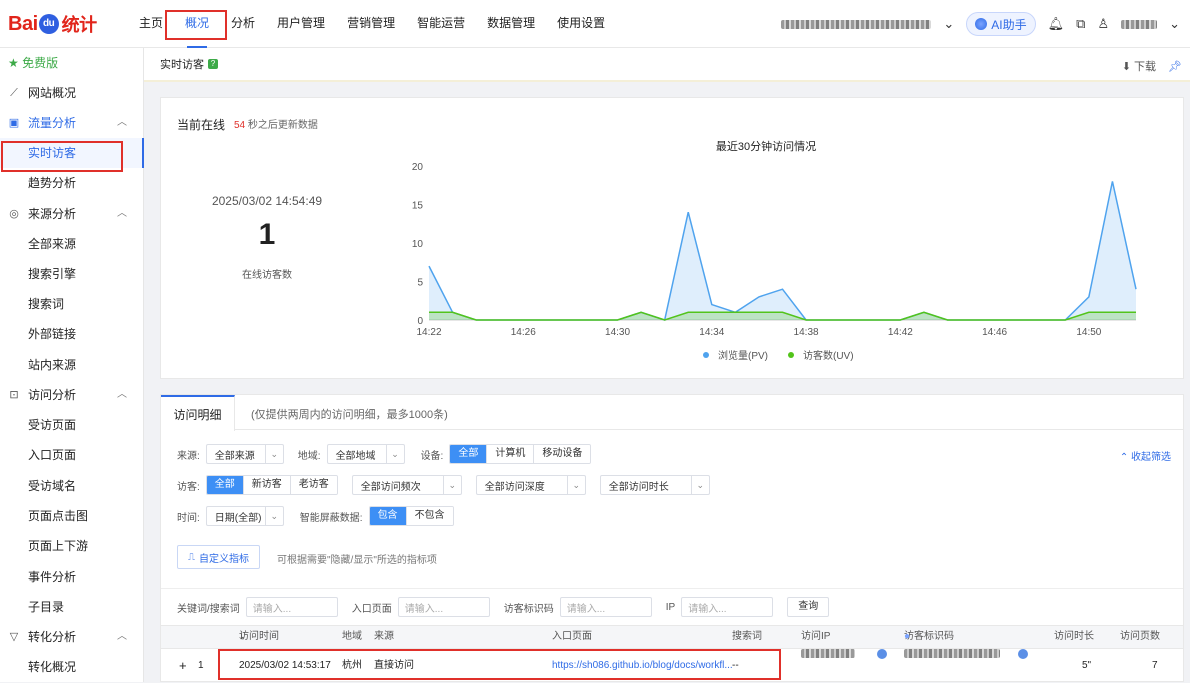 The height and width of the screenshot is (683, 1190). Describe the element at coordinates (71, 63) in the screenshot. I see `free-edition-badge: ★ 免费版` at that location.